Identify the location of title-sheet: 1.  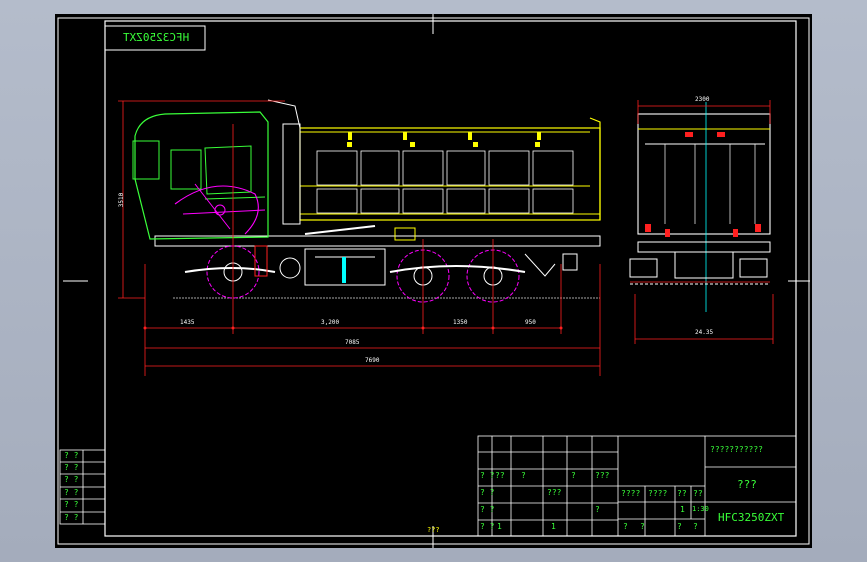
(682, 509).